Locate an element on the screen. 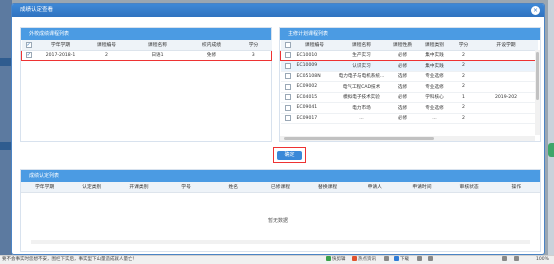 The image size is (554, 264). cell-code: EC04015 is located at coordinates (314, 97).